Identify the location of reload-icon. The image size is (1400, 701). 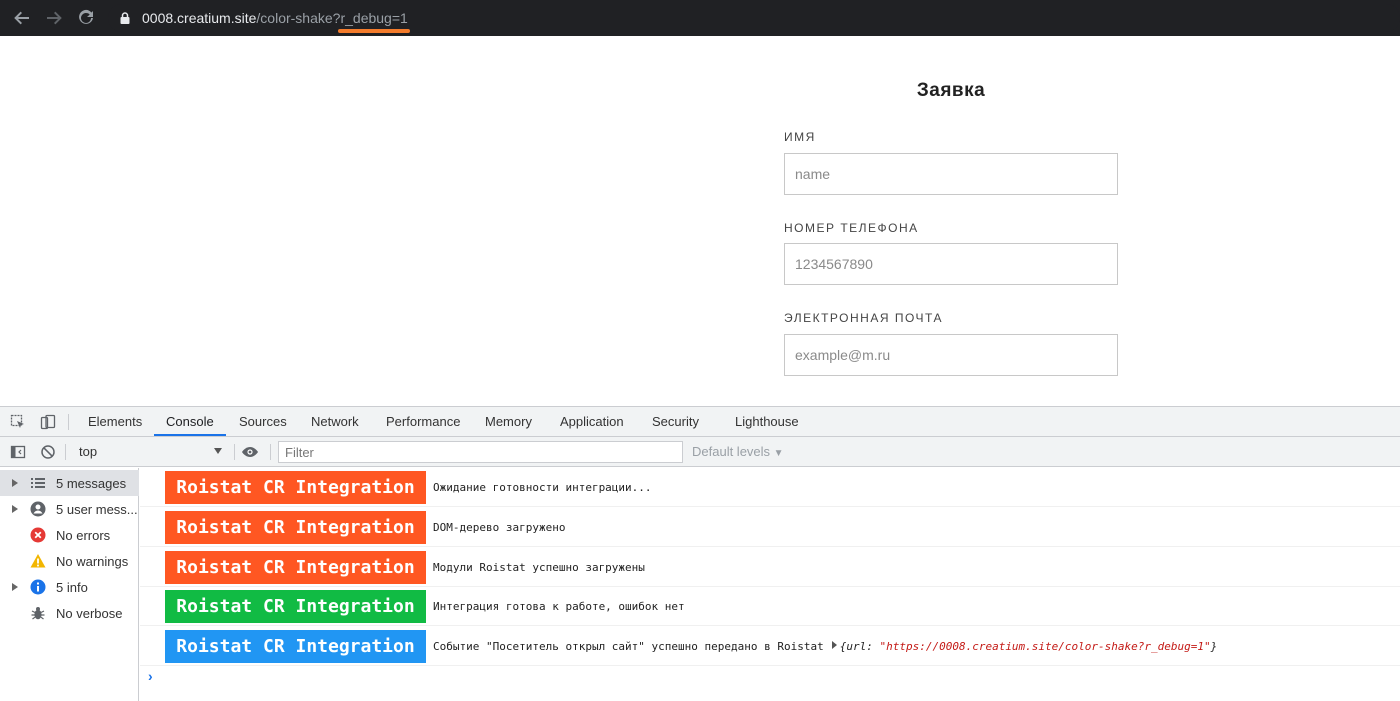
(86, 16).